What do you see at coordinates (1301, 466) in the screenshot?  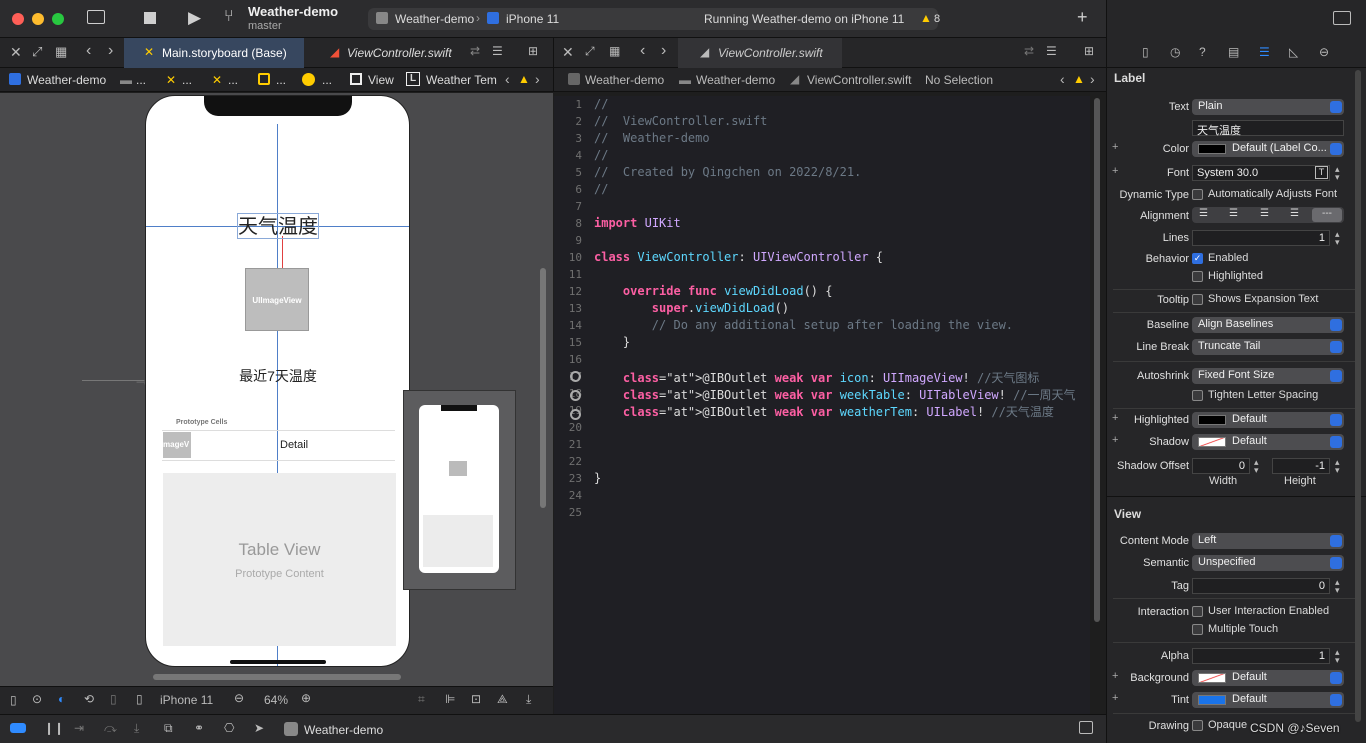 I see `shadow-height-field: -1` at bounding box center [1301, 466].